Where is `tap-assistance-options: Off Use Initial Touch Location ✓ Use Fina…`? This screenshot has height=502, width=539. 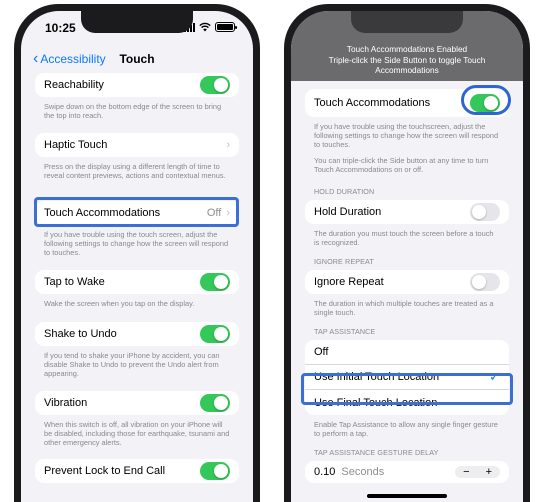 tap-assistance-options: Off Use Initial Touch Location ✓ Use Fina… is located at coordinates (407, 377).